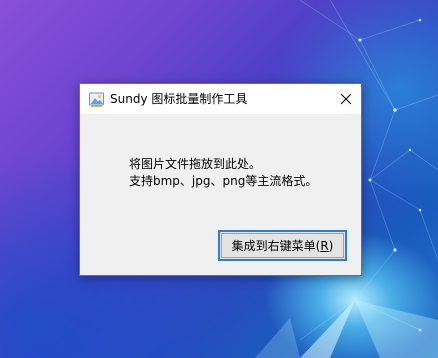  What do you see at coordinates (179, 99) in the screenshot?
I see `window-title: Sundy 图标批量制作工具` at bounding box center [179, 99].